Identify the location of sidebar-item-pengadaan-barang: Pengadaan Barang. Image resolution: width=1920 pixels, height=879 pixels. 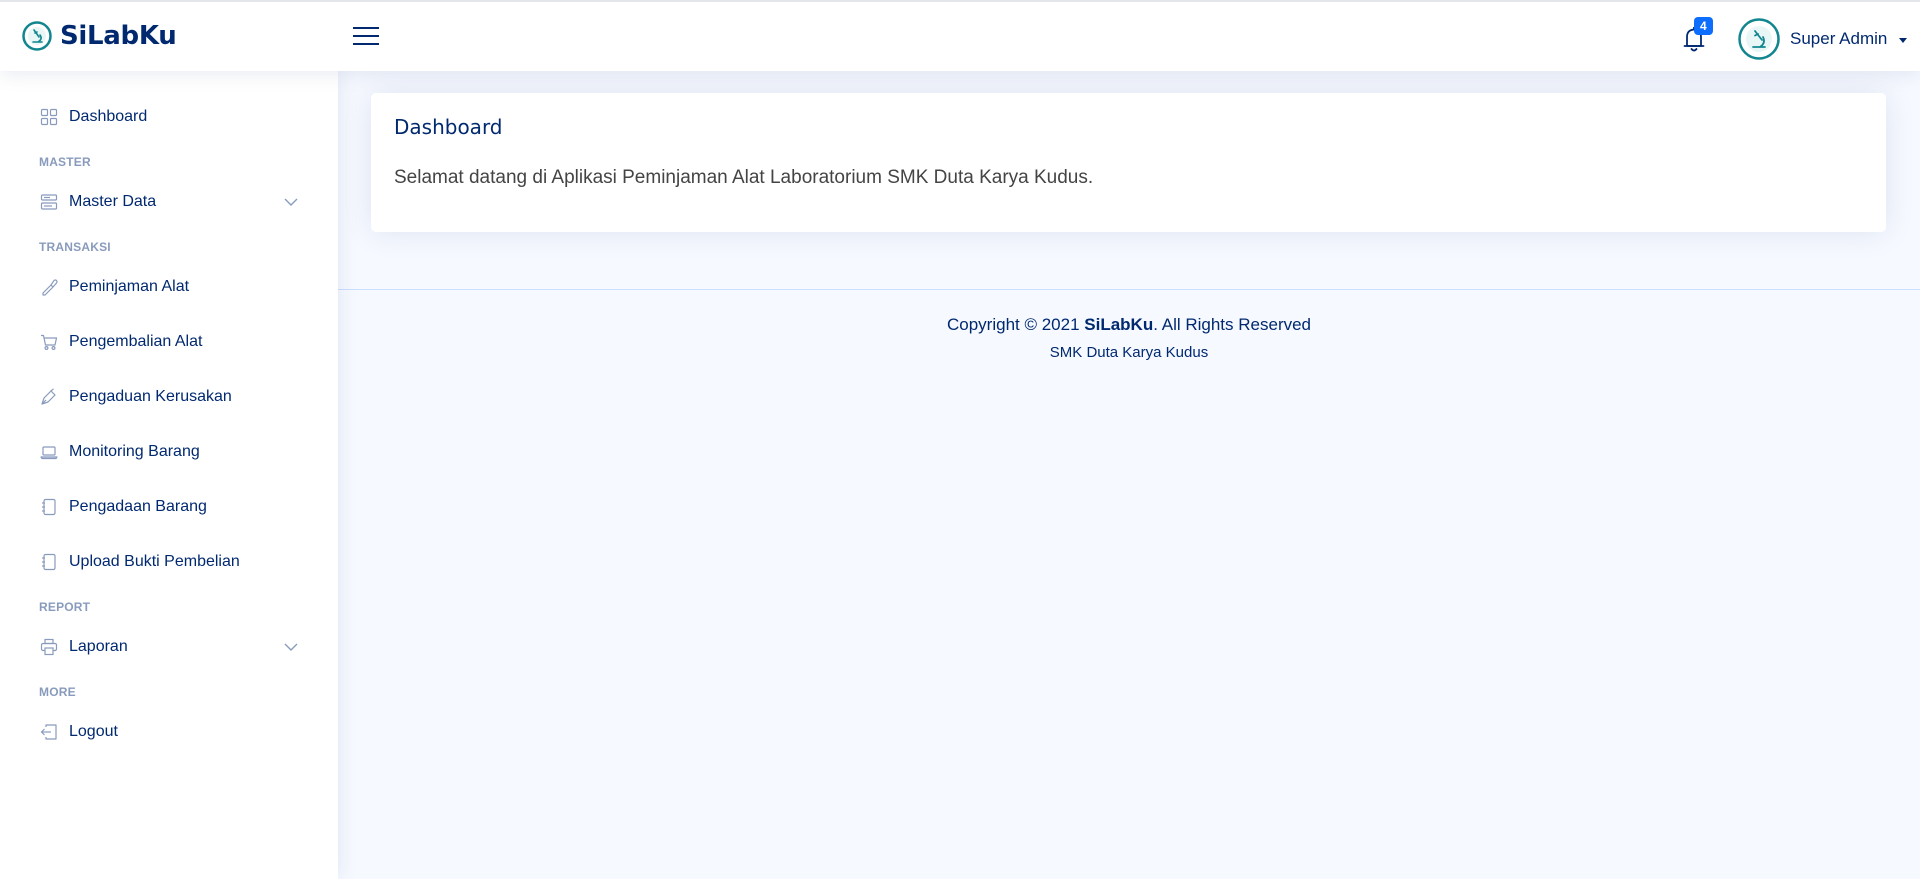
(169, 507).